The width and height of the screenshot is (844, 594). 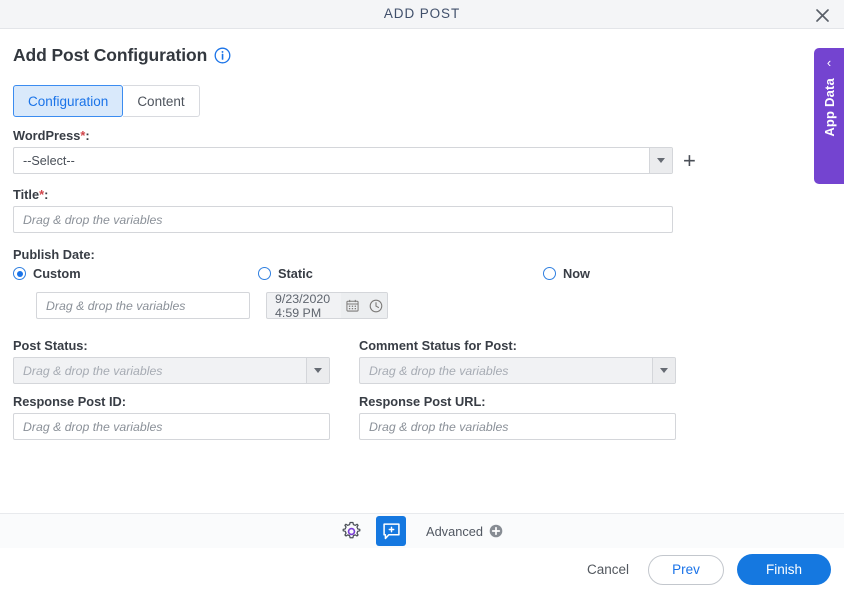 I want to click on prev-button: Prev, so click(x=686, y=569).